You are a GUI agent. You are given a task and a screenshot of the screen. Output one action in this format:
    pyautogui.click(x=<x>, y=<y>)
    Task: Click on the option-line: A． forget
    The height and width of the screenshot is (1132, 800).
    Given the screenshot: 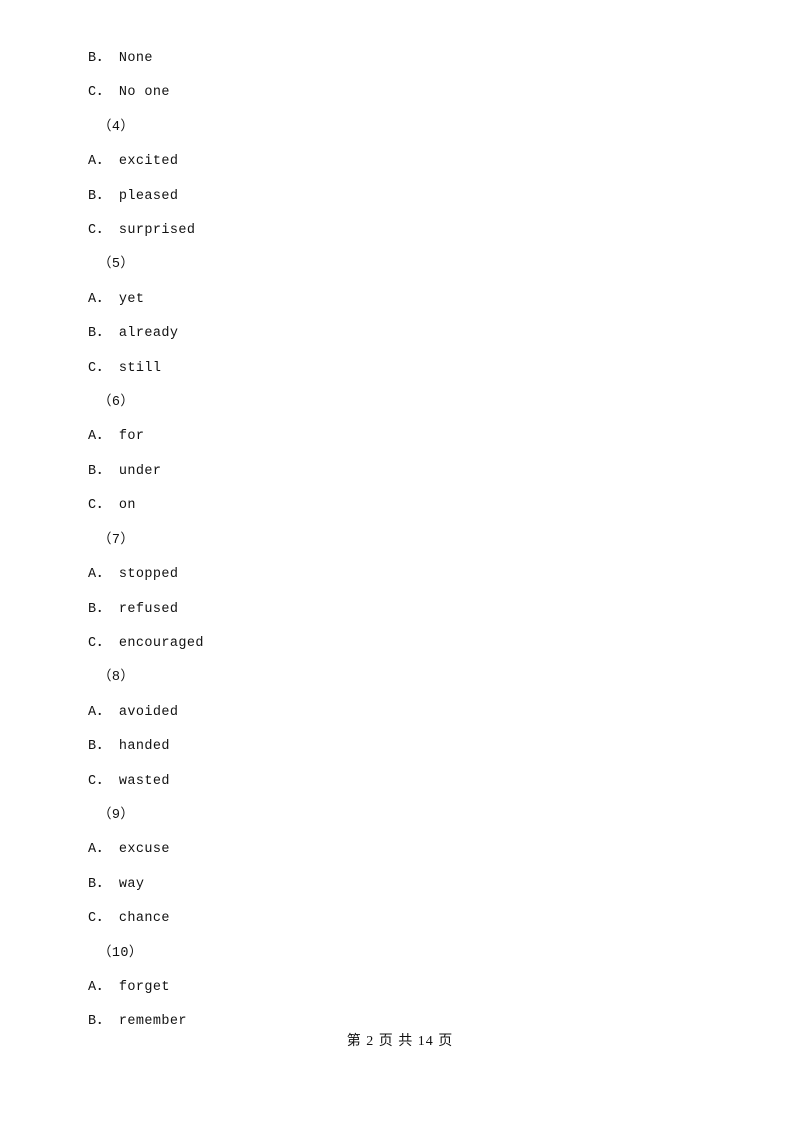 What is the action you would take?
    pyautogui.click(x=129, y=987)
    